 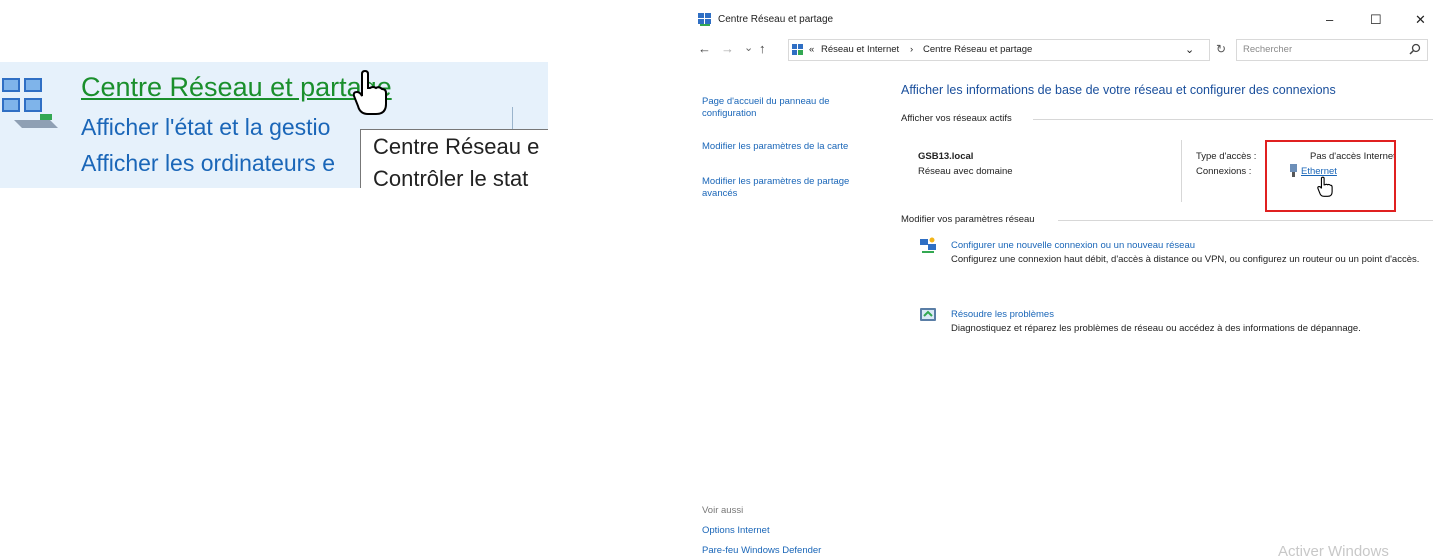 I want to click on divider, so click(x=512, y=118).